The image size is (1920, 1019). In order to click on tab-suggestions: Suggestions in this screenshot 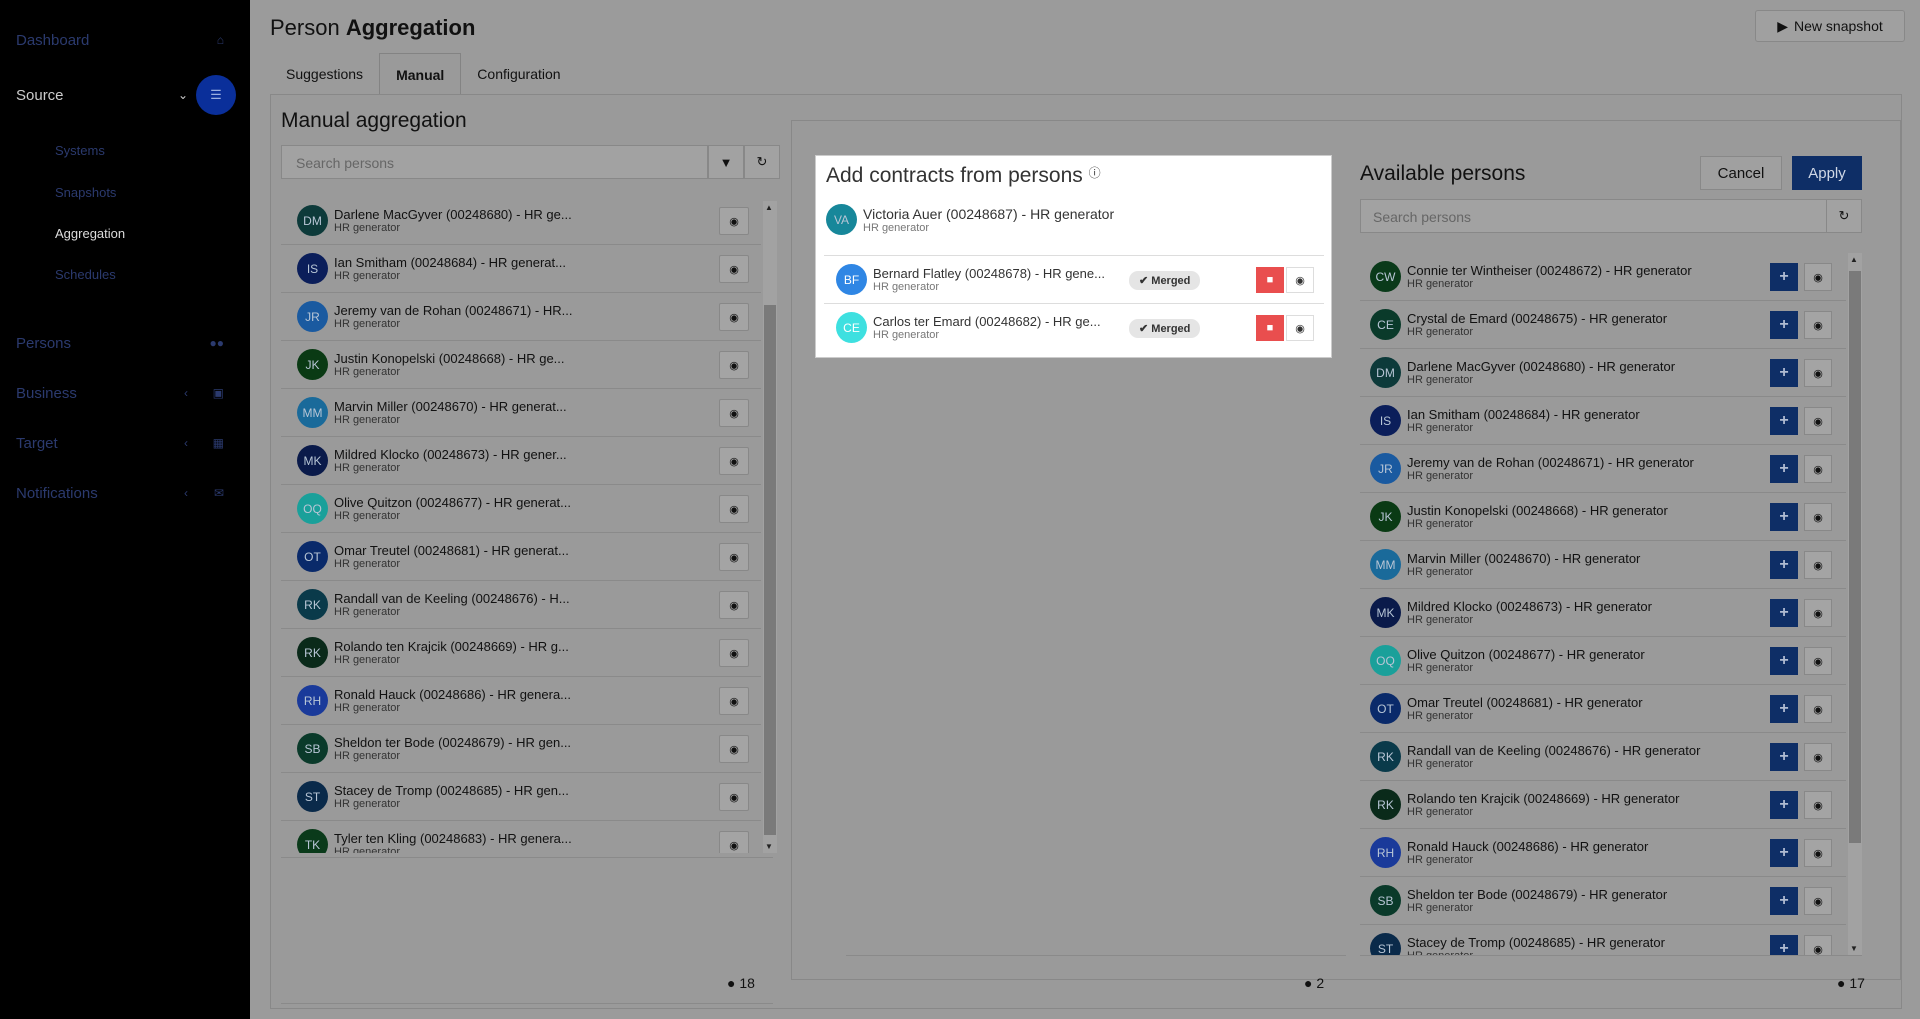, I will do `click(324, 74)`.